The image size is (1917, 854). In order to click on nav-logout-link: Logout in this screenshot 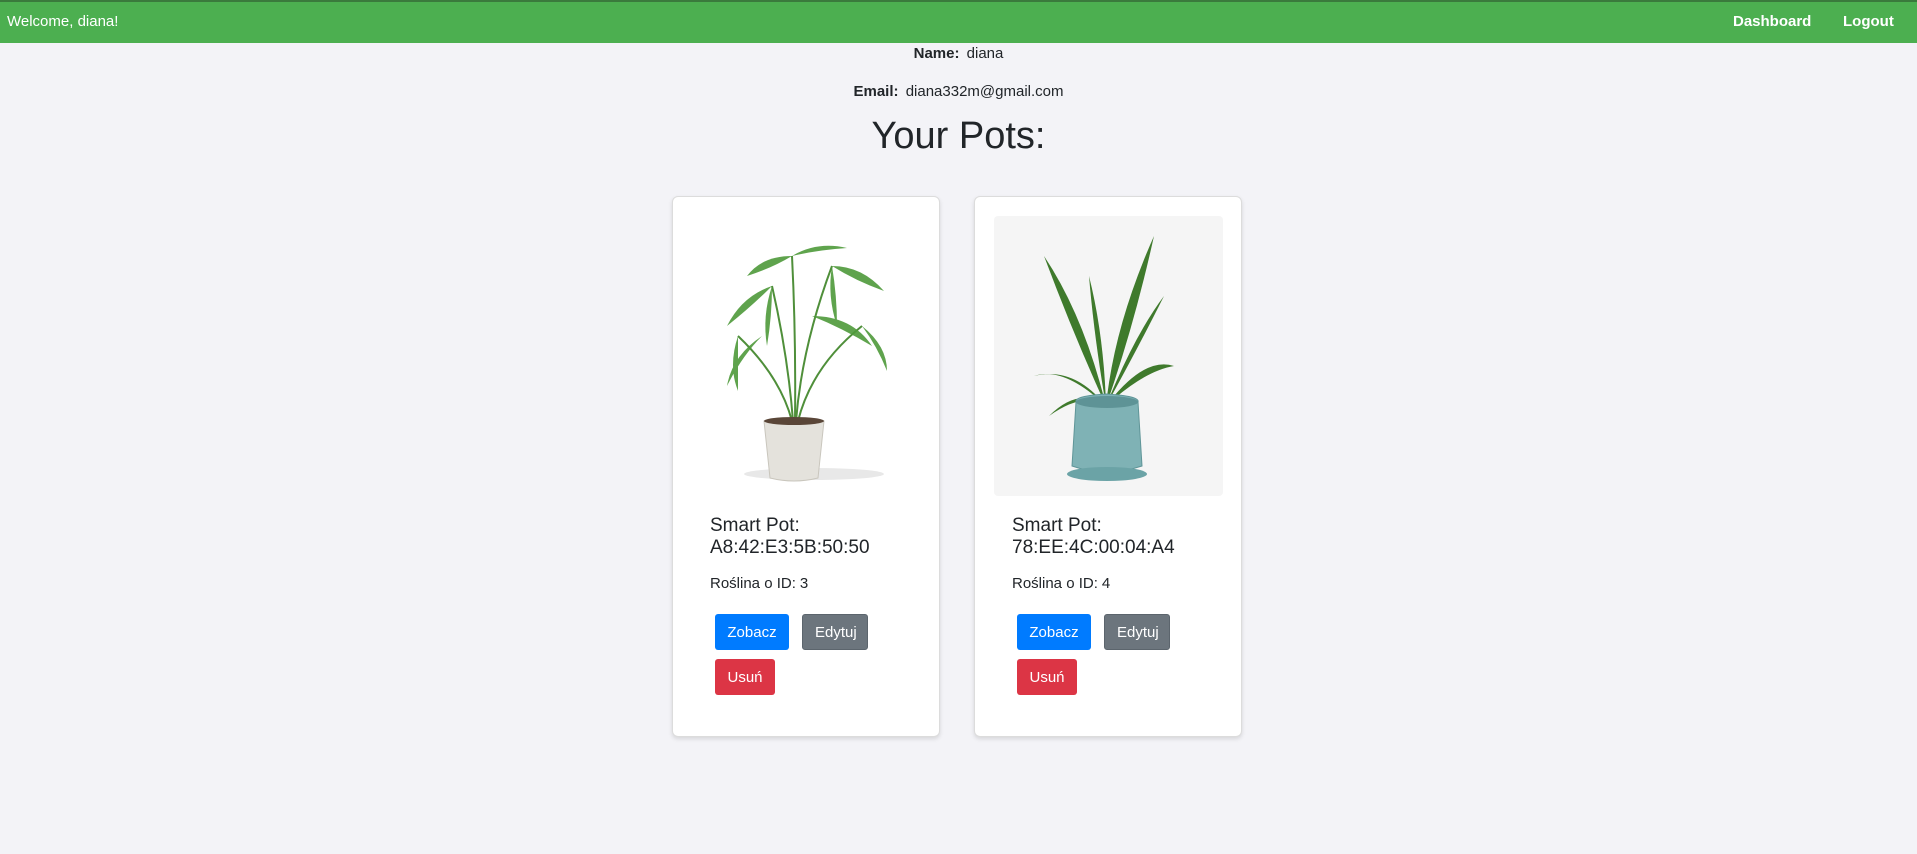, I will do `click(1868, 21)`.